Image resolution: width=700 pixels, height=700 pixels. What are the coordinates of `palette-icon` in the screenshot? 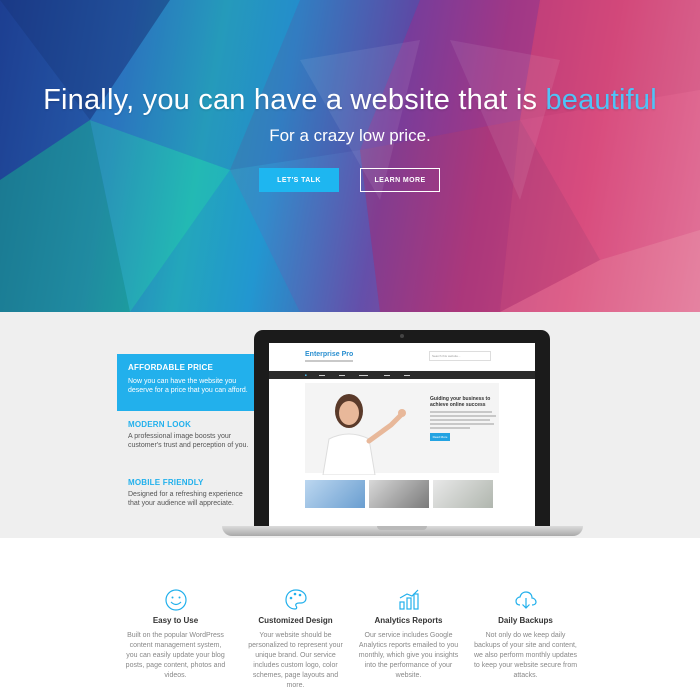 It's located at (295, 599).